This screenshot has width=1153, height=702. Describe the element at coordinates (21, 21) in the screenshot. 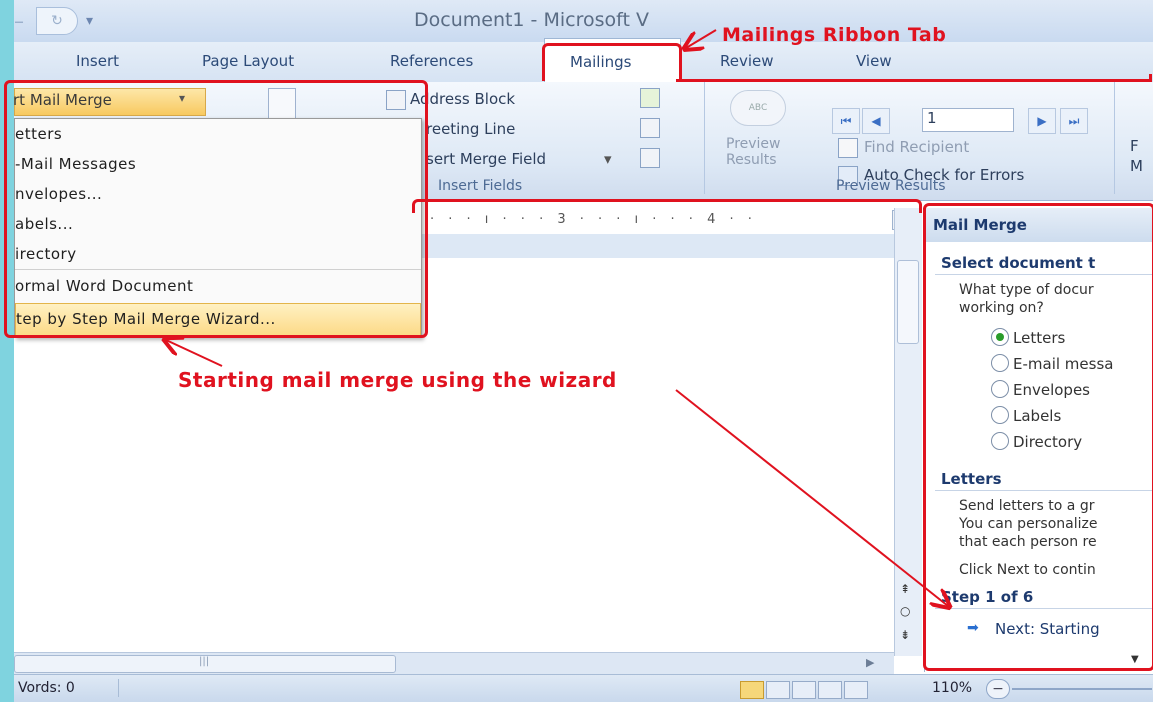

I see `undo-partial-icon: –` at that location.